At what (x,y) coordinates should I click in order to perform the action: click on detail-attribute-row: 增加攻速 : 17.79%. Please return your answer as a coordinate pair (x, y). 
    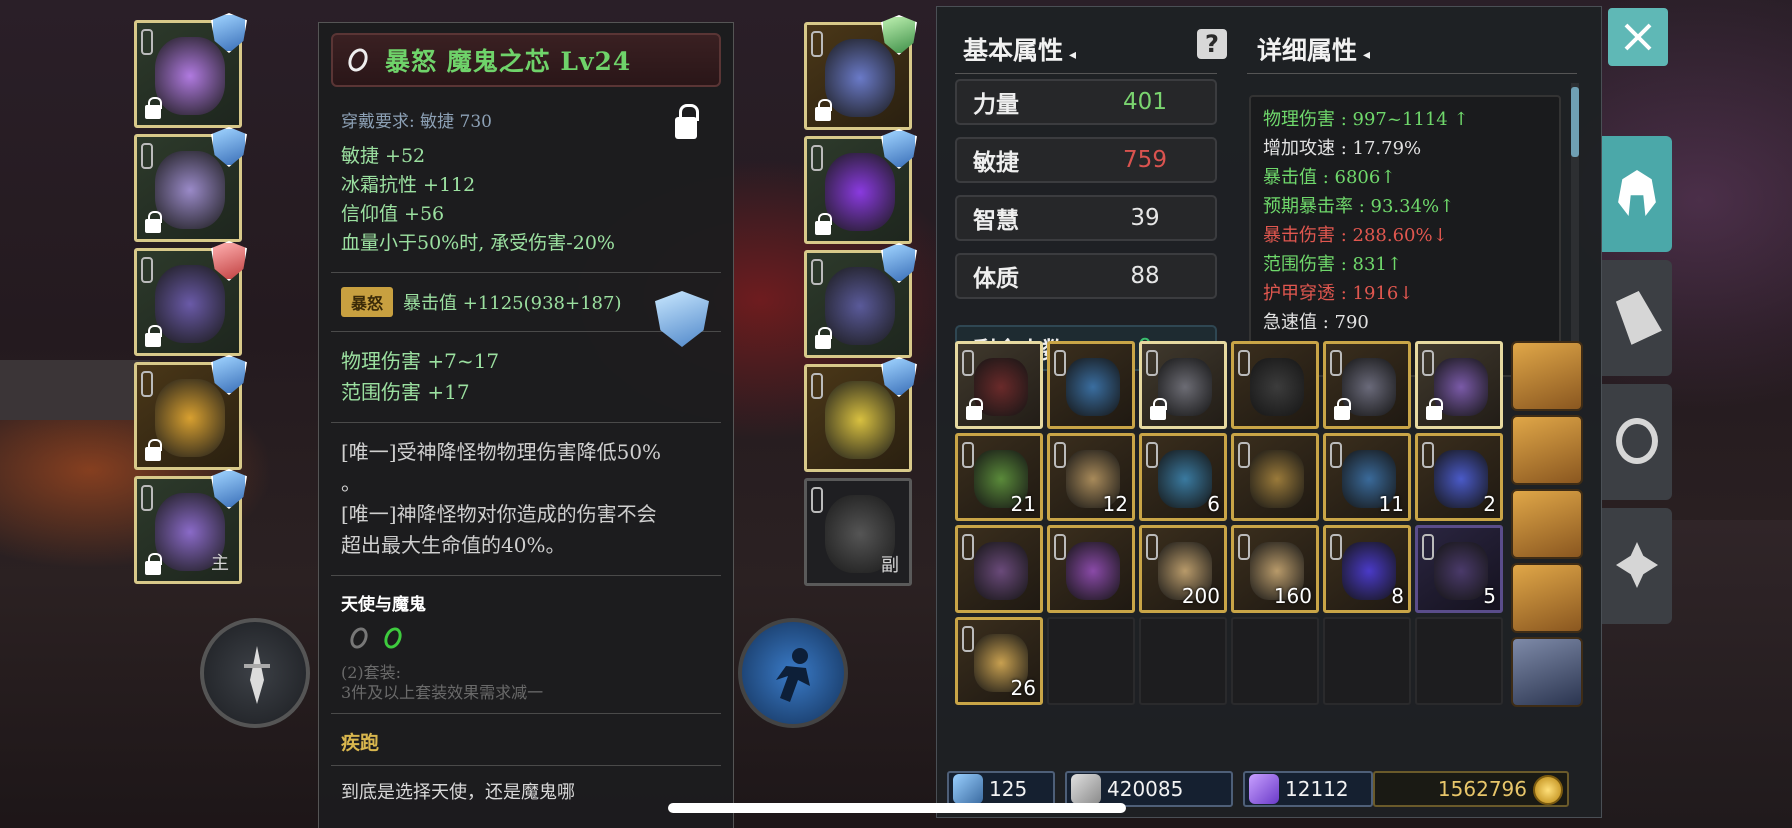
    Looking at the image, I should click on (1342, 148).